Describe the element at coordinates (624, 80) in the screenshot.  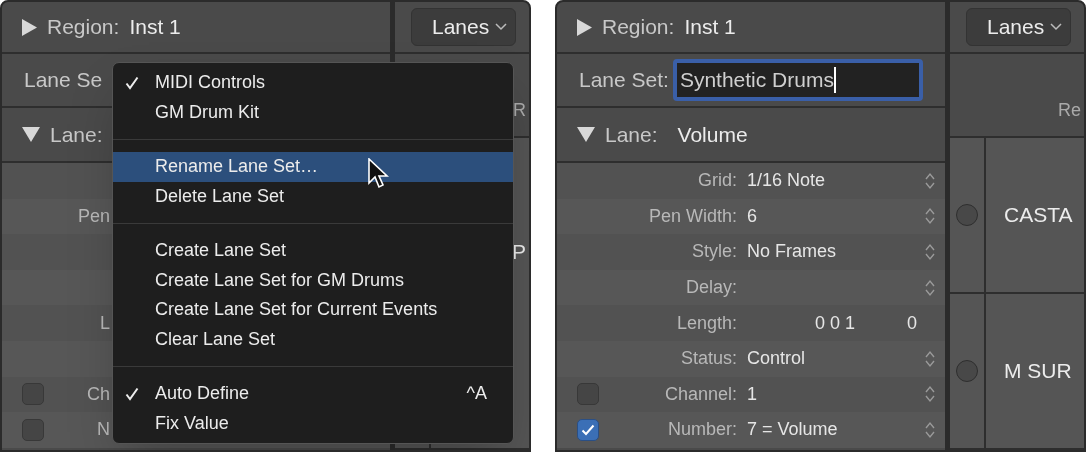
I see `lane-set-label: Lane Set:` at that location.